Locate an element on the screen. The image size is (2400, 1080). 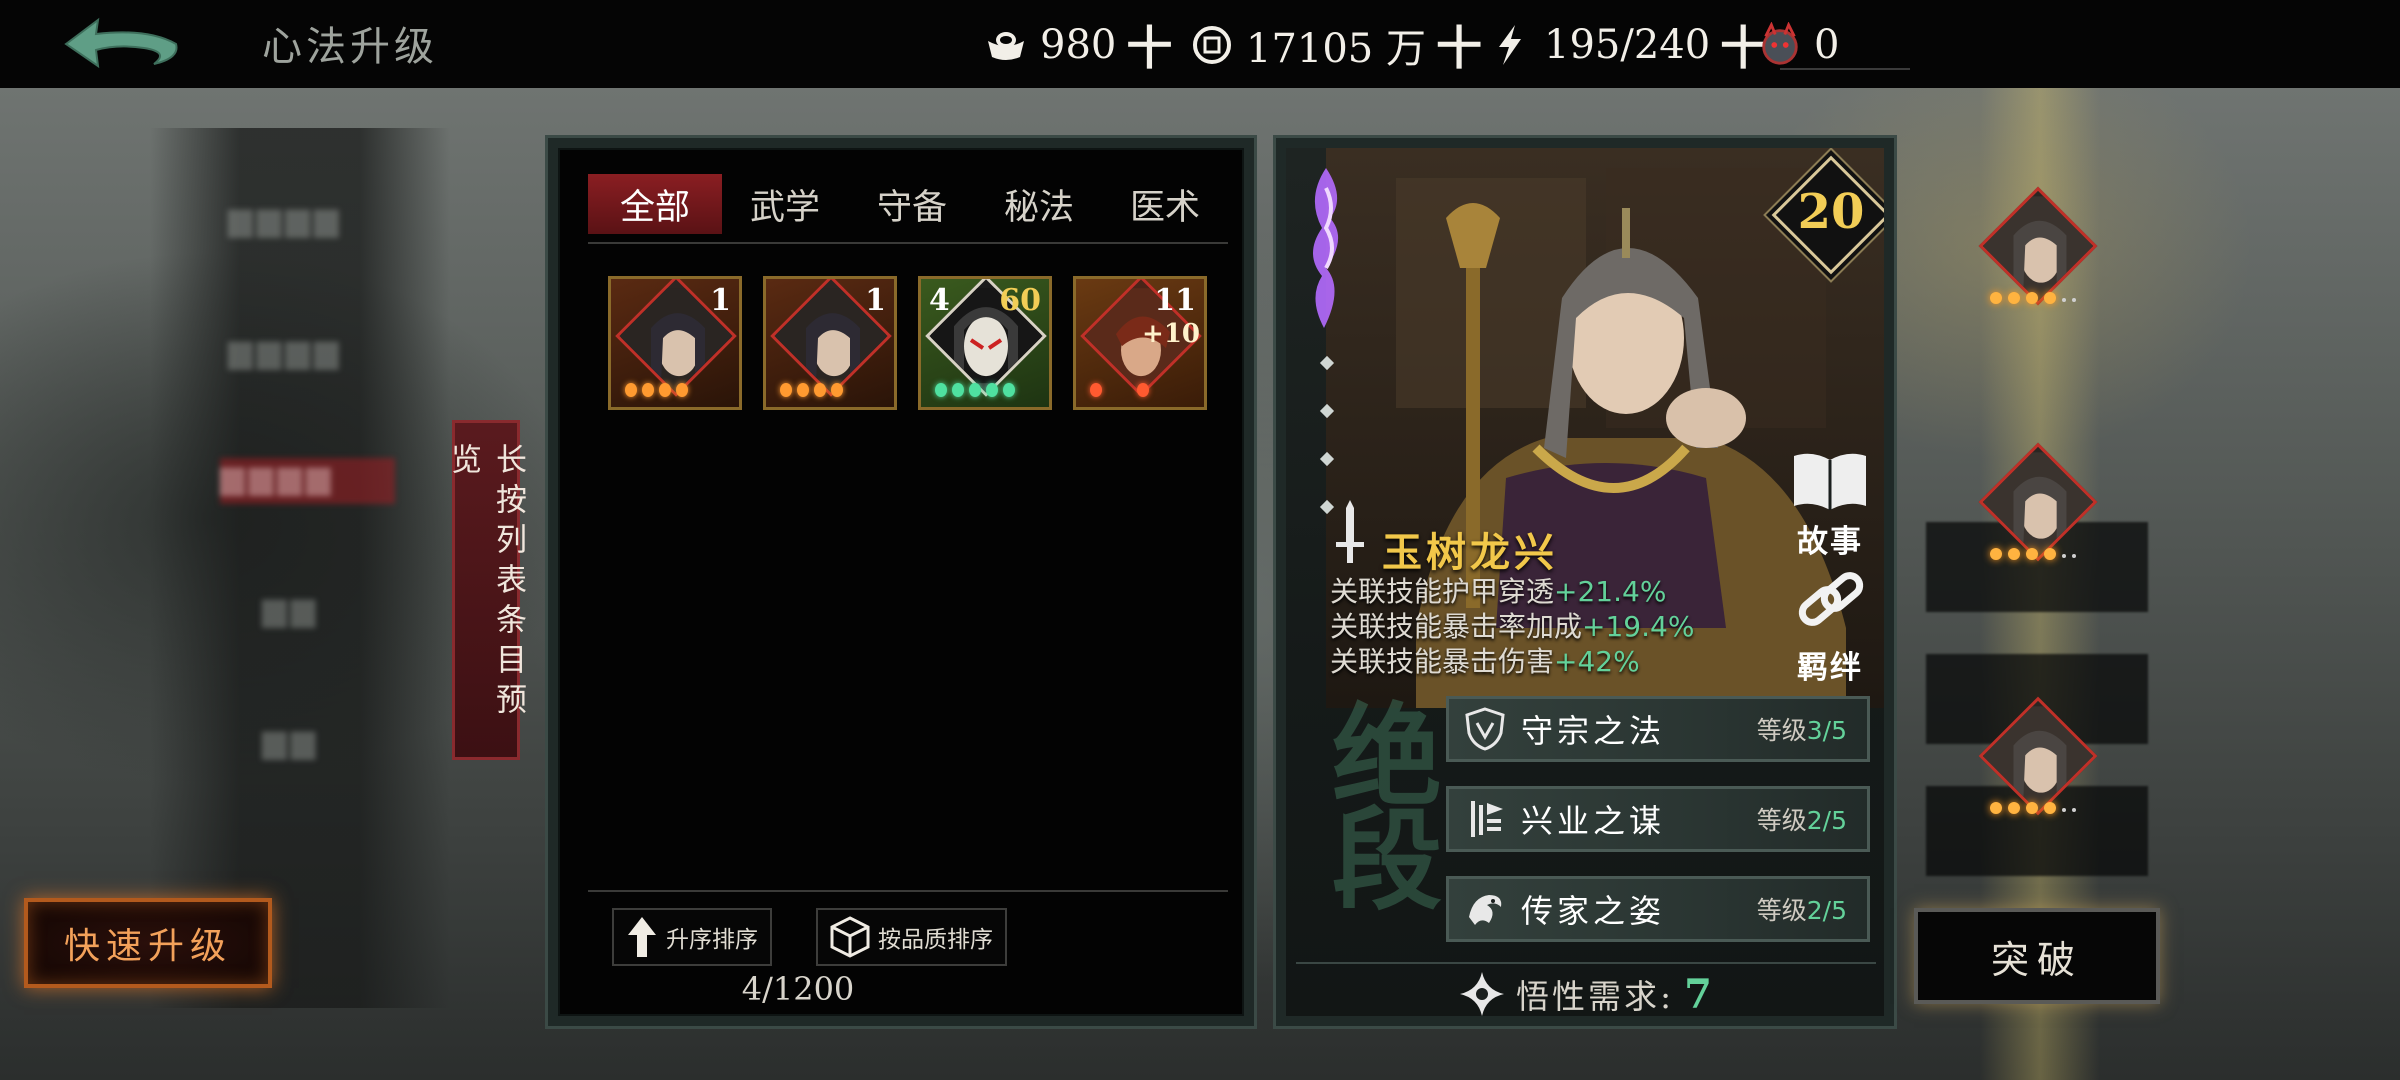
wisdom-requirement: 悟性需求: 7 is located at coordinates (1585, 994).